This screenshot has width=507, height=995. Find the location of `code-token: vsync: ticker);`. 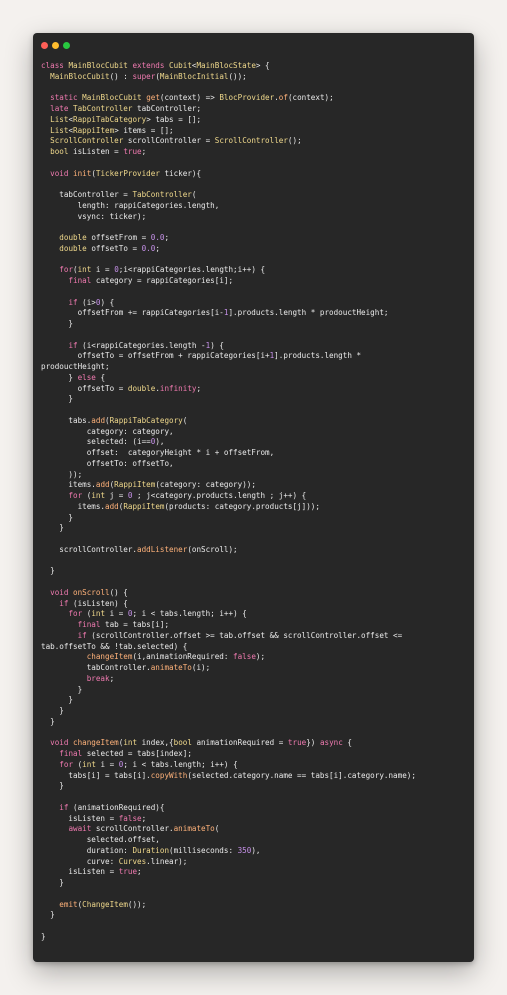

code-token: vsync: ticker); is located at coordinates (94, 216).